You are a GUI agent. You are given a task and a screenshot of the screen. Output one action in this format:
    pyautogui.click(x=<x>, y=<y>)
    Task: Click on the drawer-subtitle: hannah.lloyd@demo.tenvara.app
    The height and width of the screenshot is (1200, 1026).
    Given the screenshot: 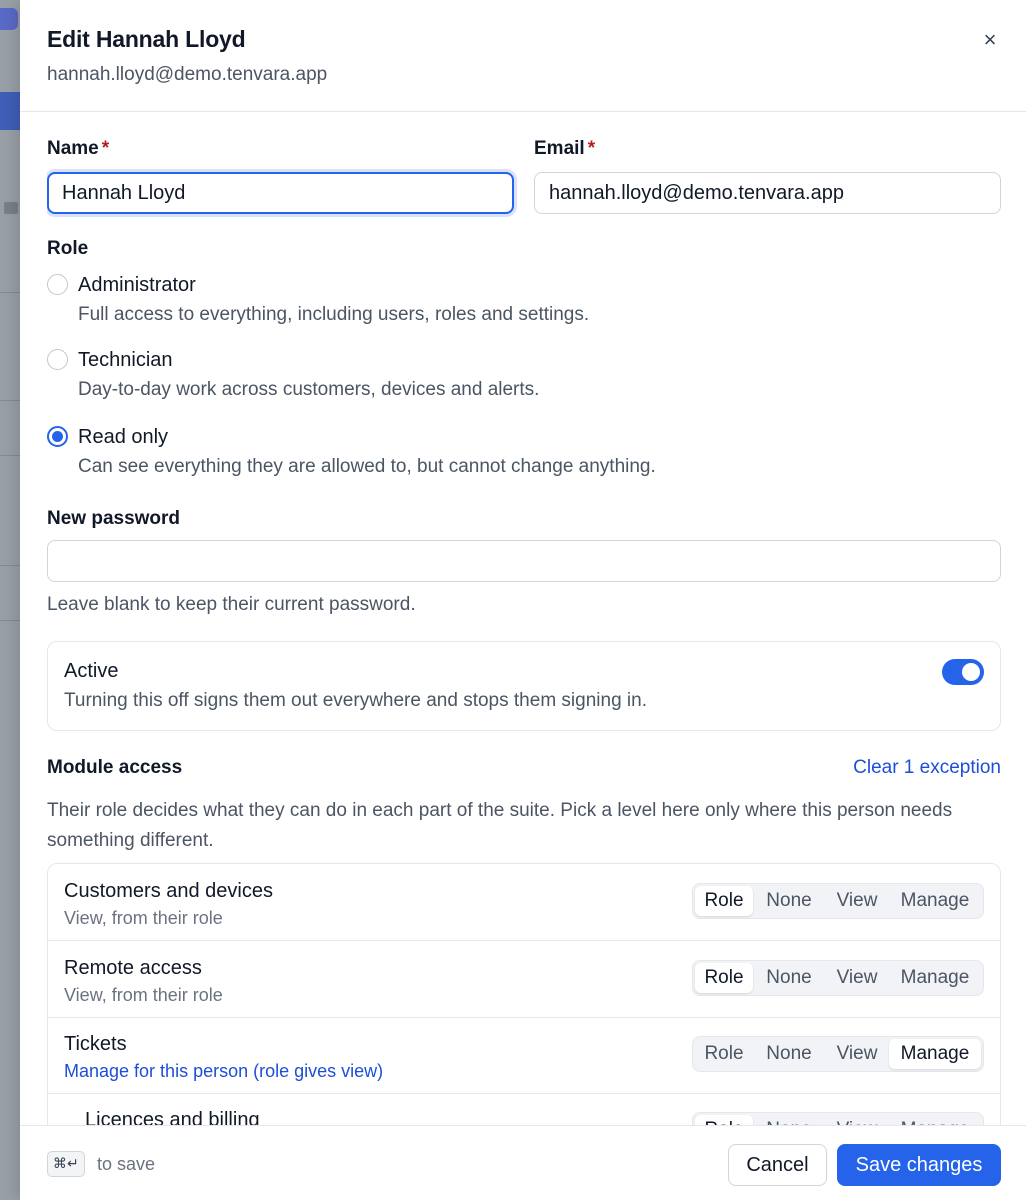 What is the action you would take?
    pyautogui.click(x=187, y=74)
    